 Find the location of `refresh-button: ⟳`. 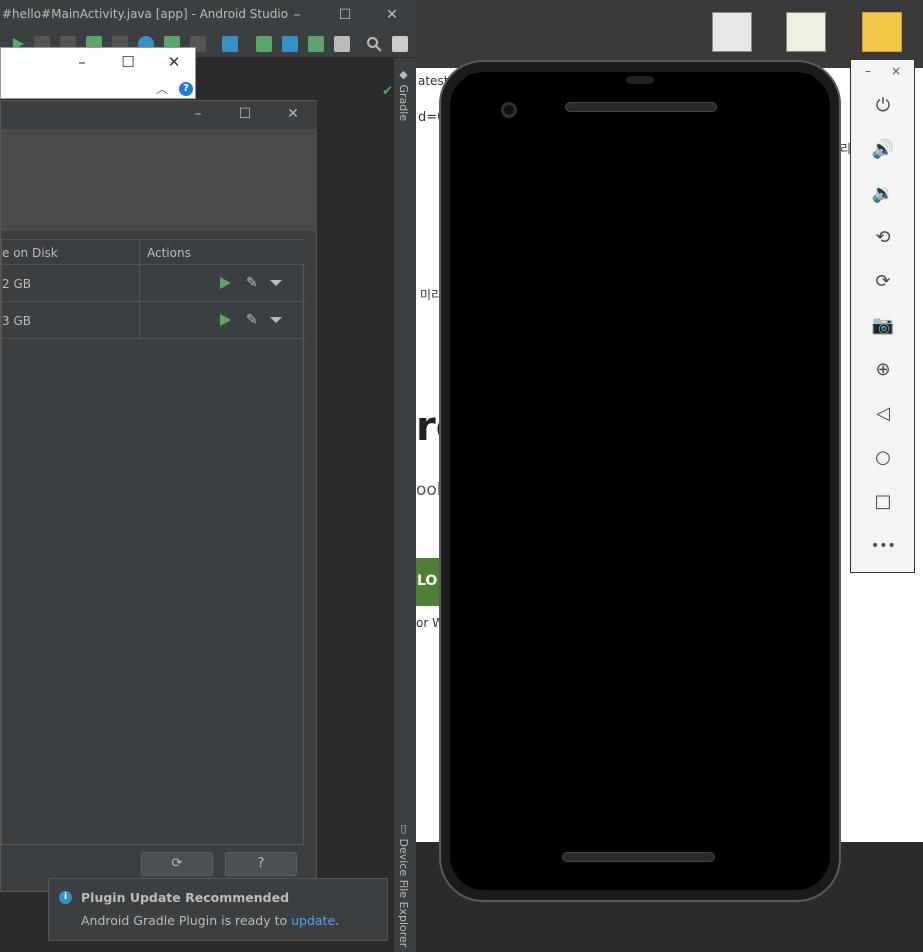

refresh-button: ⟳ is located at coordinates (177, 864).